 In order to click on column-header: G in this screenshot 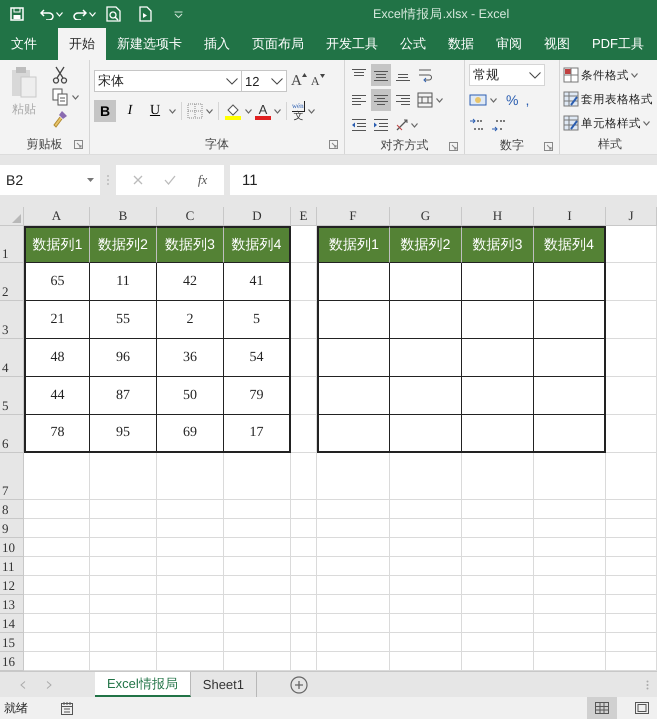, I will do `click(426, 216)`.